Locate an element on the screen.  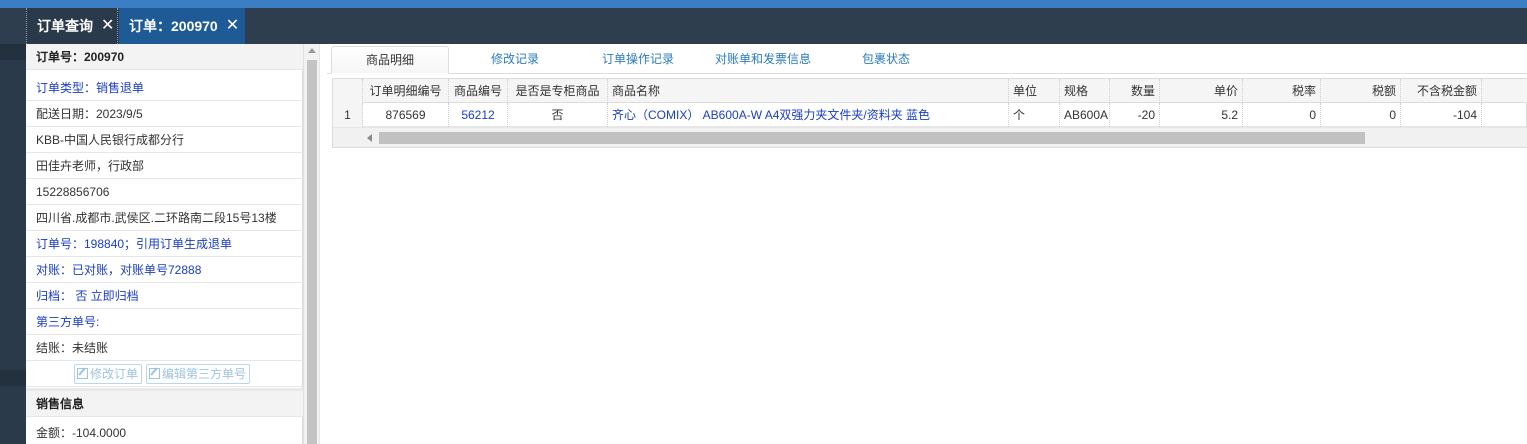
cell-detail-no: 876569 is located at coordinates (406, 115).